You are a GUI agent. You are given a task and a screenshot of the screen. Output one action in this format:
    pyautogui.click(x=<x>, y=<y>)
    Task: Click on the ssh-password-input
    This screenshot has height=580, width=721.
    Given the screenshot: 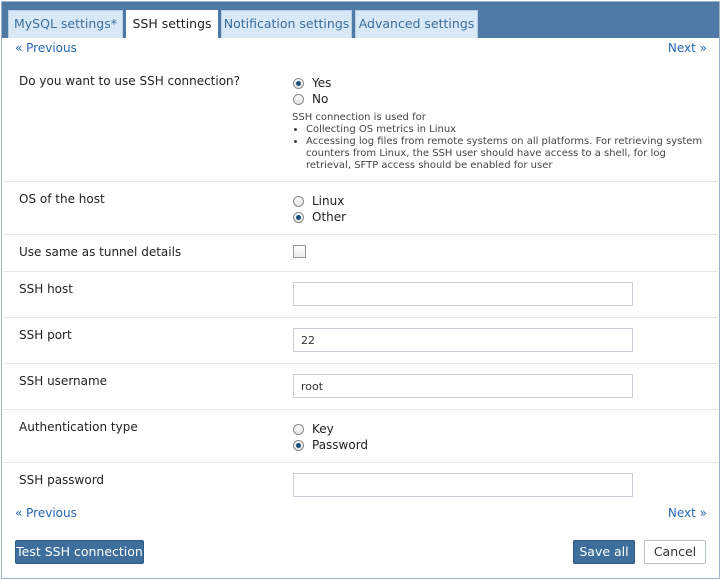 What is the action you would take?
    pyautogui.click(x=463, y=485)
    